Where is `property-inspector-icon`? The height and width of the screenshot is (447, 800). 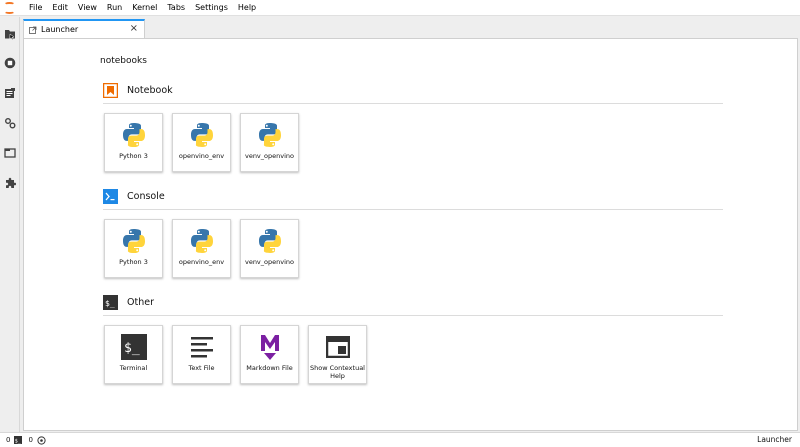 property-inspector-icon is located at coordinates (9, 122).